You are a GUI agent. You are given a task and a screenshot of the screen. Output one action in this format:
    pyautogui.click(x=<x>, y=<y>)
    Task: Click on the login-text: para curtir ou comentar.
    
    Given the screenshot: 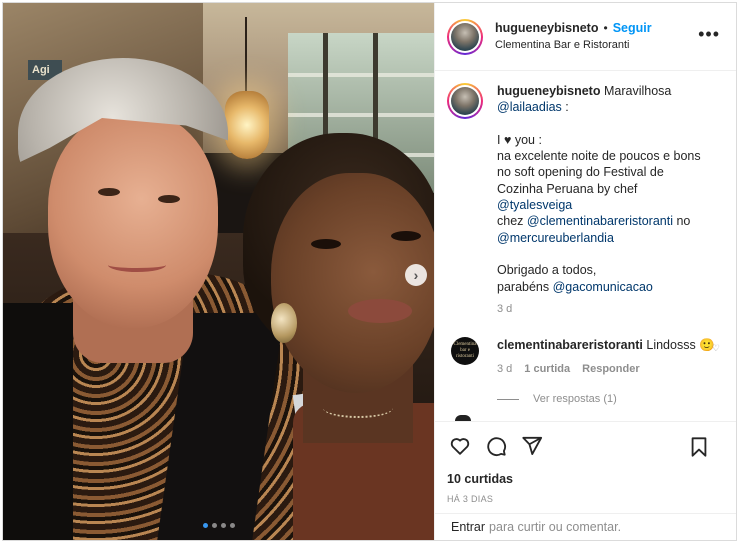 What is the action you would take?
    pyautogui.click(x=555, y=527)
    